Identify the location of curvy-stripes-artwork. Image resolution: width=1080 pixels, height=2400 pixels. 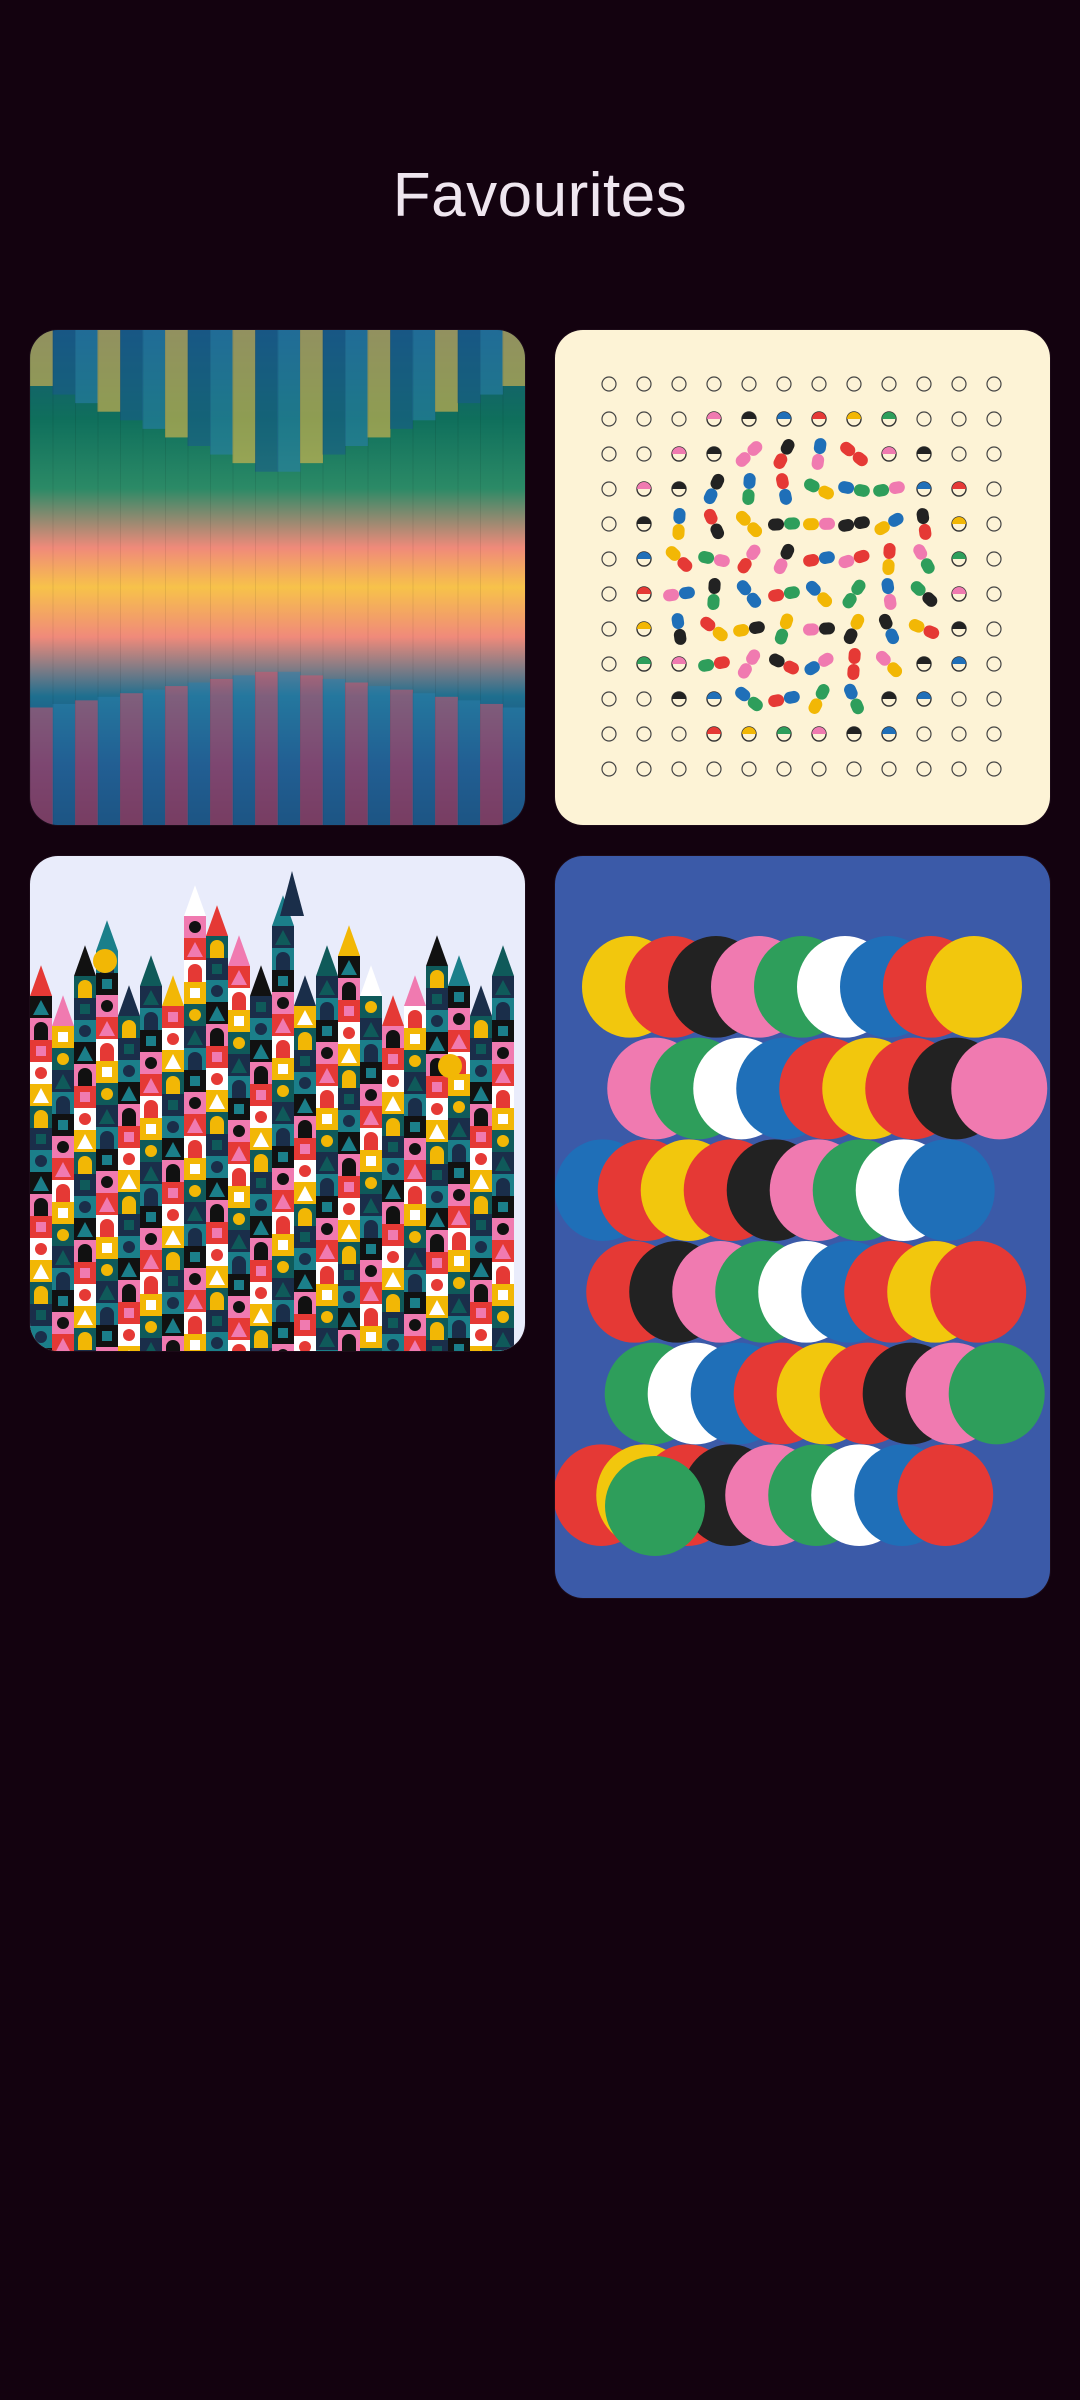
(802, 1227).